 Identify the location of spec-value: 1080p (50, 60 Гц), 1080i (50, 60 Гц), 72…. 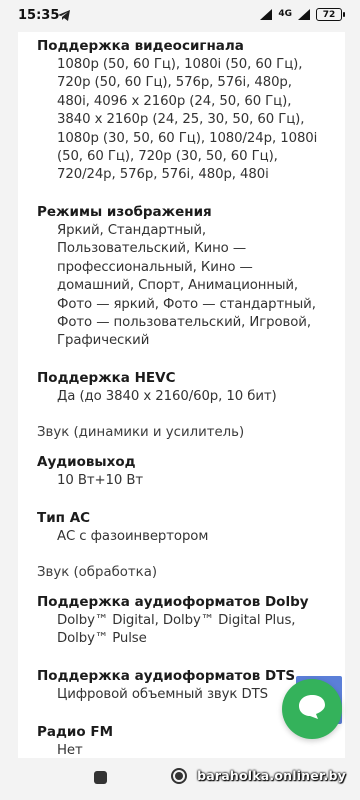
(187, 120).